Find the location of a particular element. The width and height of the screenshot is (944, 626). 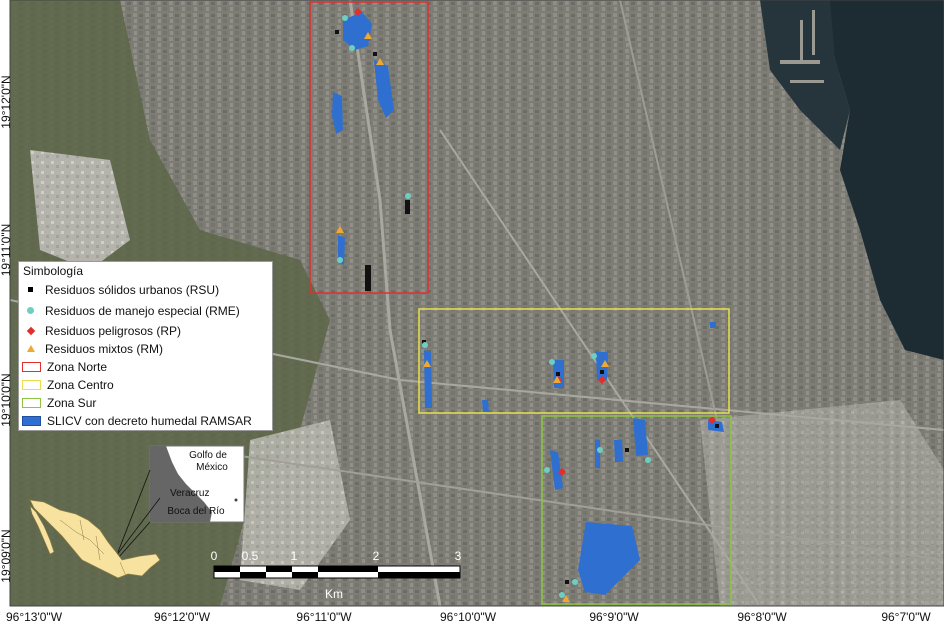

scale-unit-label: Km is located at coordinates (334, 594).